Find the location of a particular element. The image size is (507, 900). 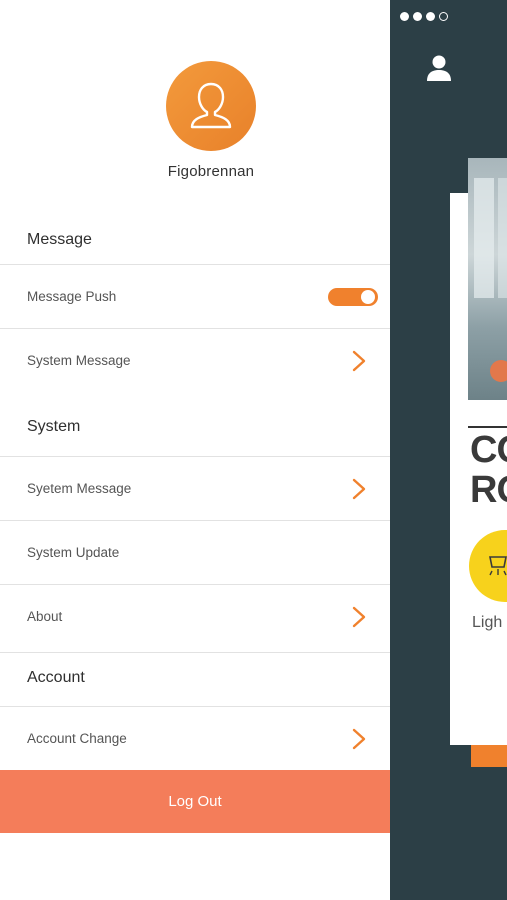

menu-item-system-update: System Update is located at coordinates (195, 552).